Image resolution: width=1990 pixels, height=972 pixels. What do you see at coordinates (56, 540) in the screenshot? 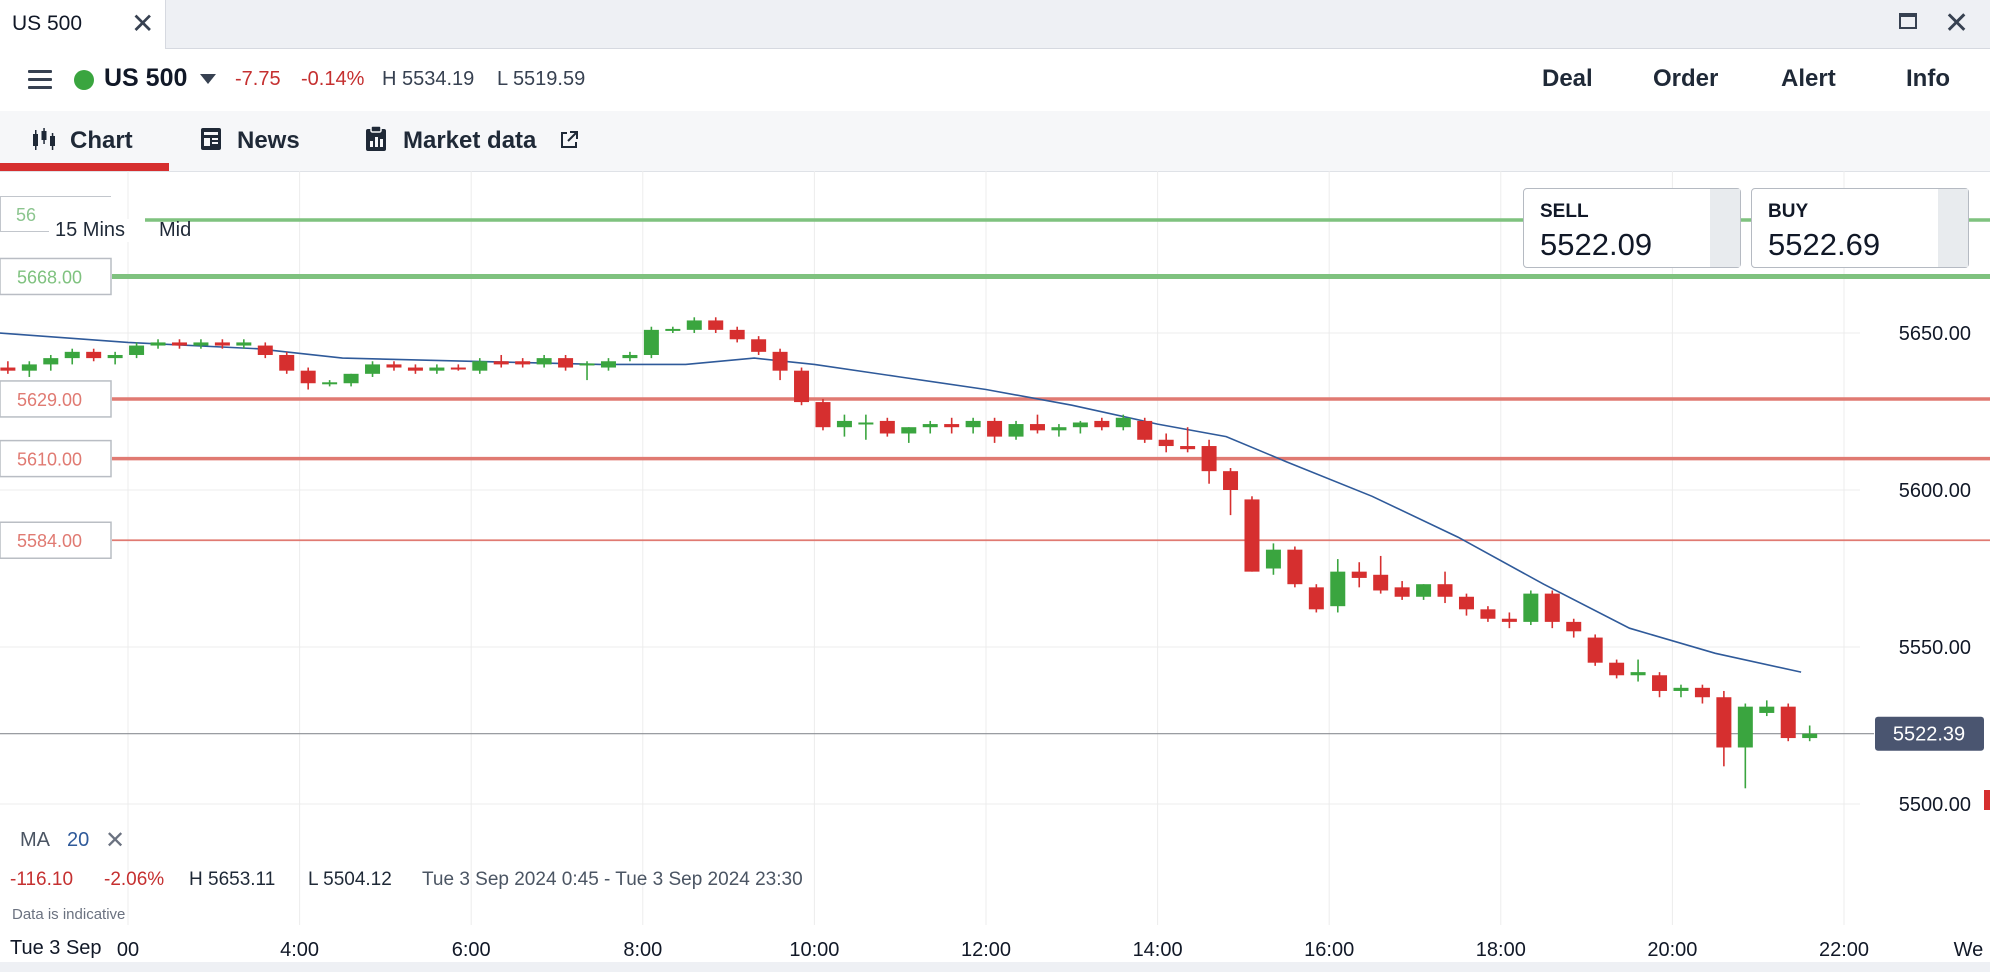
I see `price-level-label: 5584.00` at bounding box center [56, 540].